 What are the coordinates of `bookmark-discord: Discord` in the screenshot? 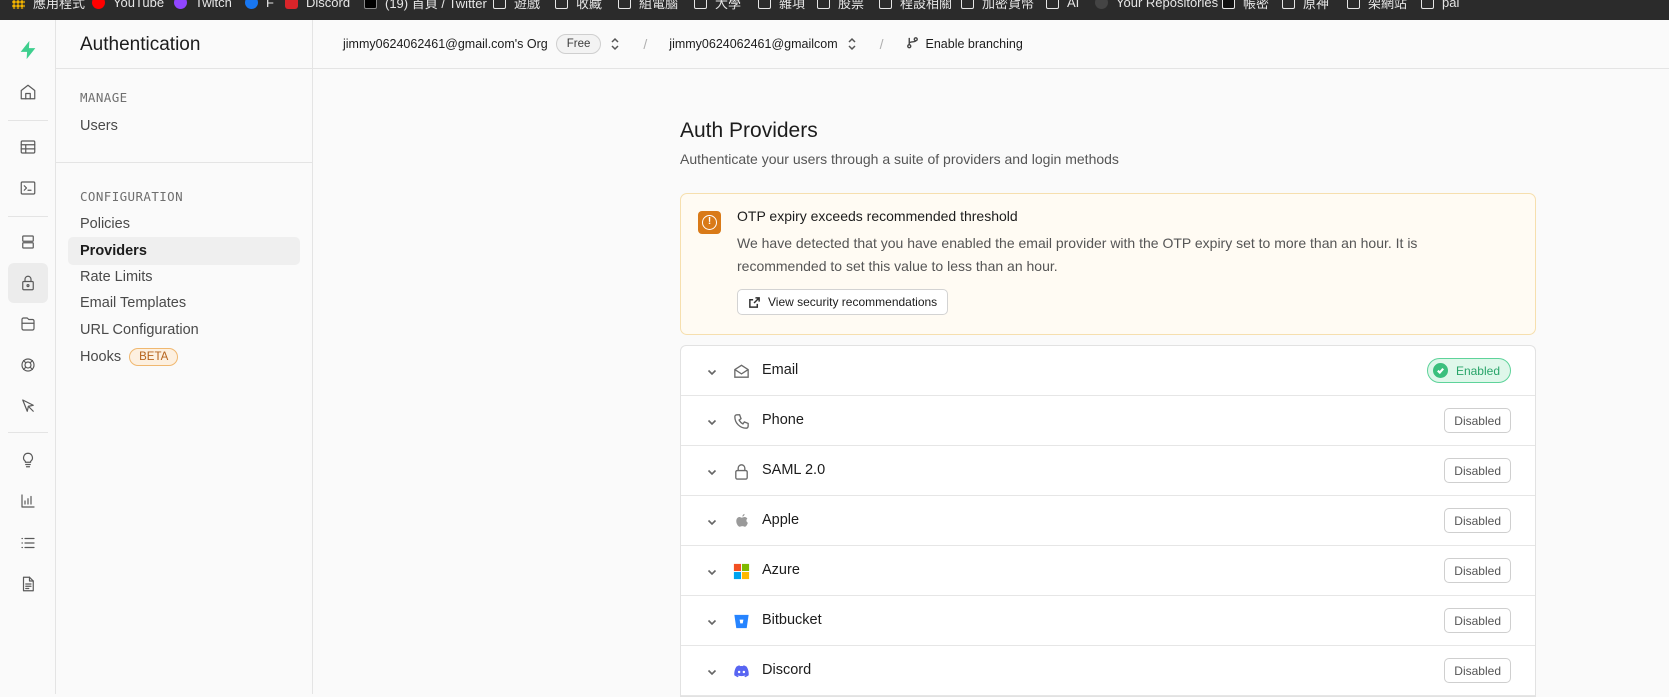 It's located at (317, 5).